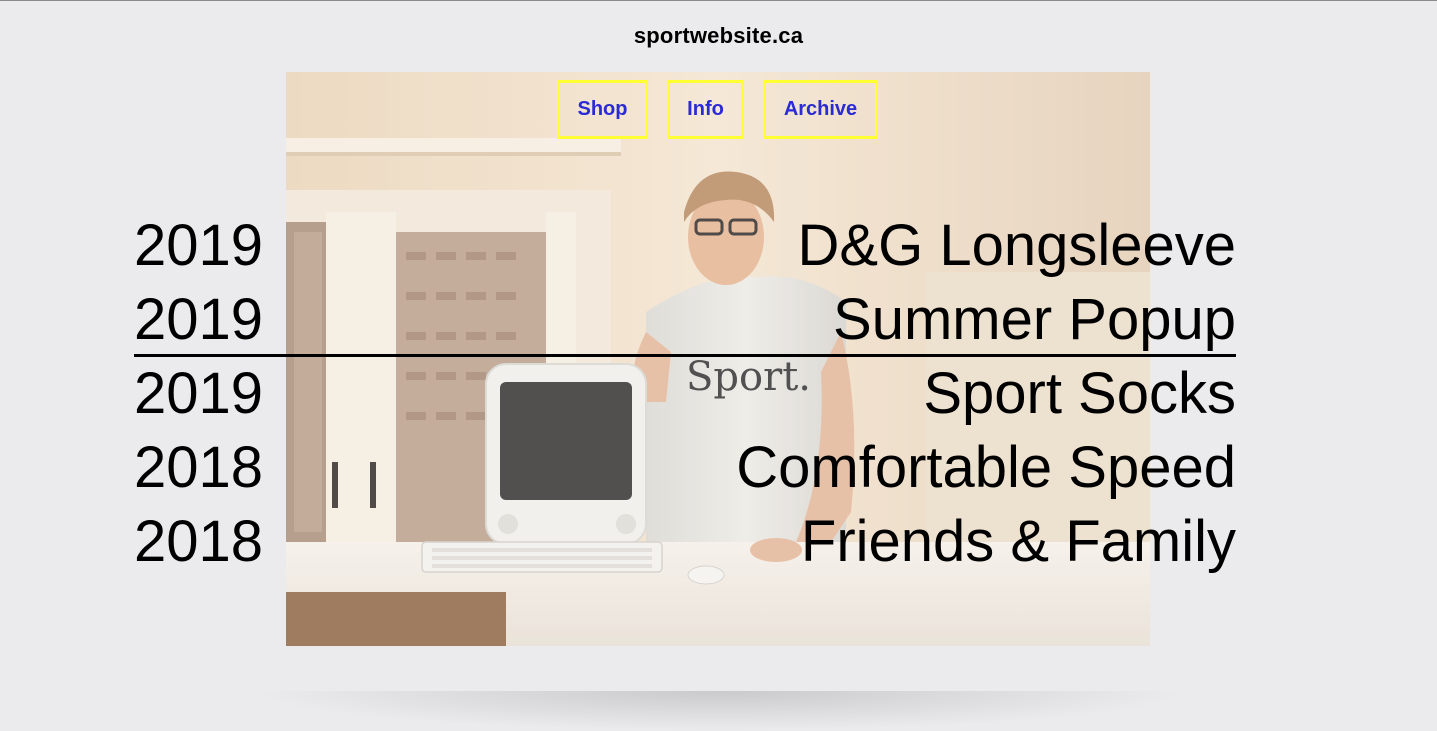 This screenshot has width=1437, height=731. What do you see at coordinates (986, 467) in the screenshot?
I see `archive-row-title: Comfortable Speed` at bounding box center [986, 467].